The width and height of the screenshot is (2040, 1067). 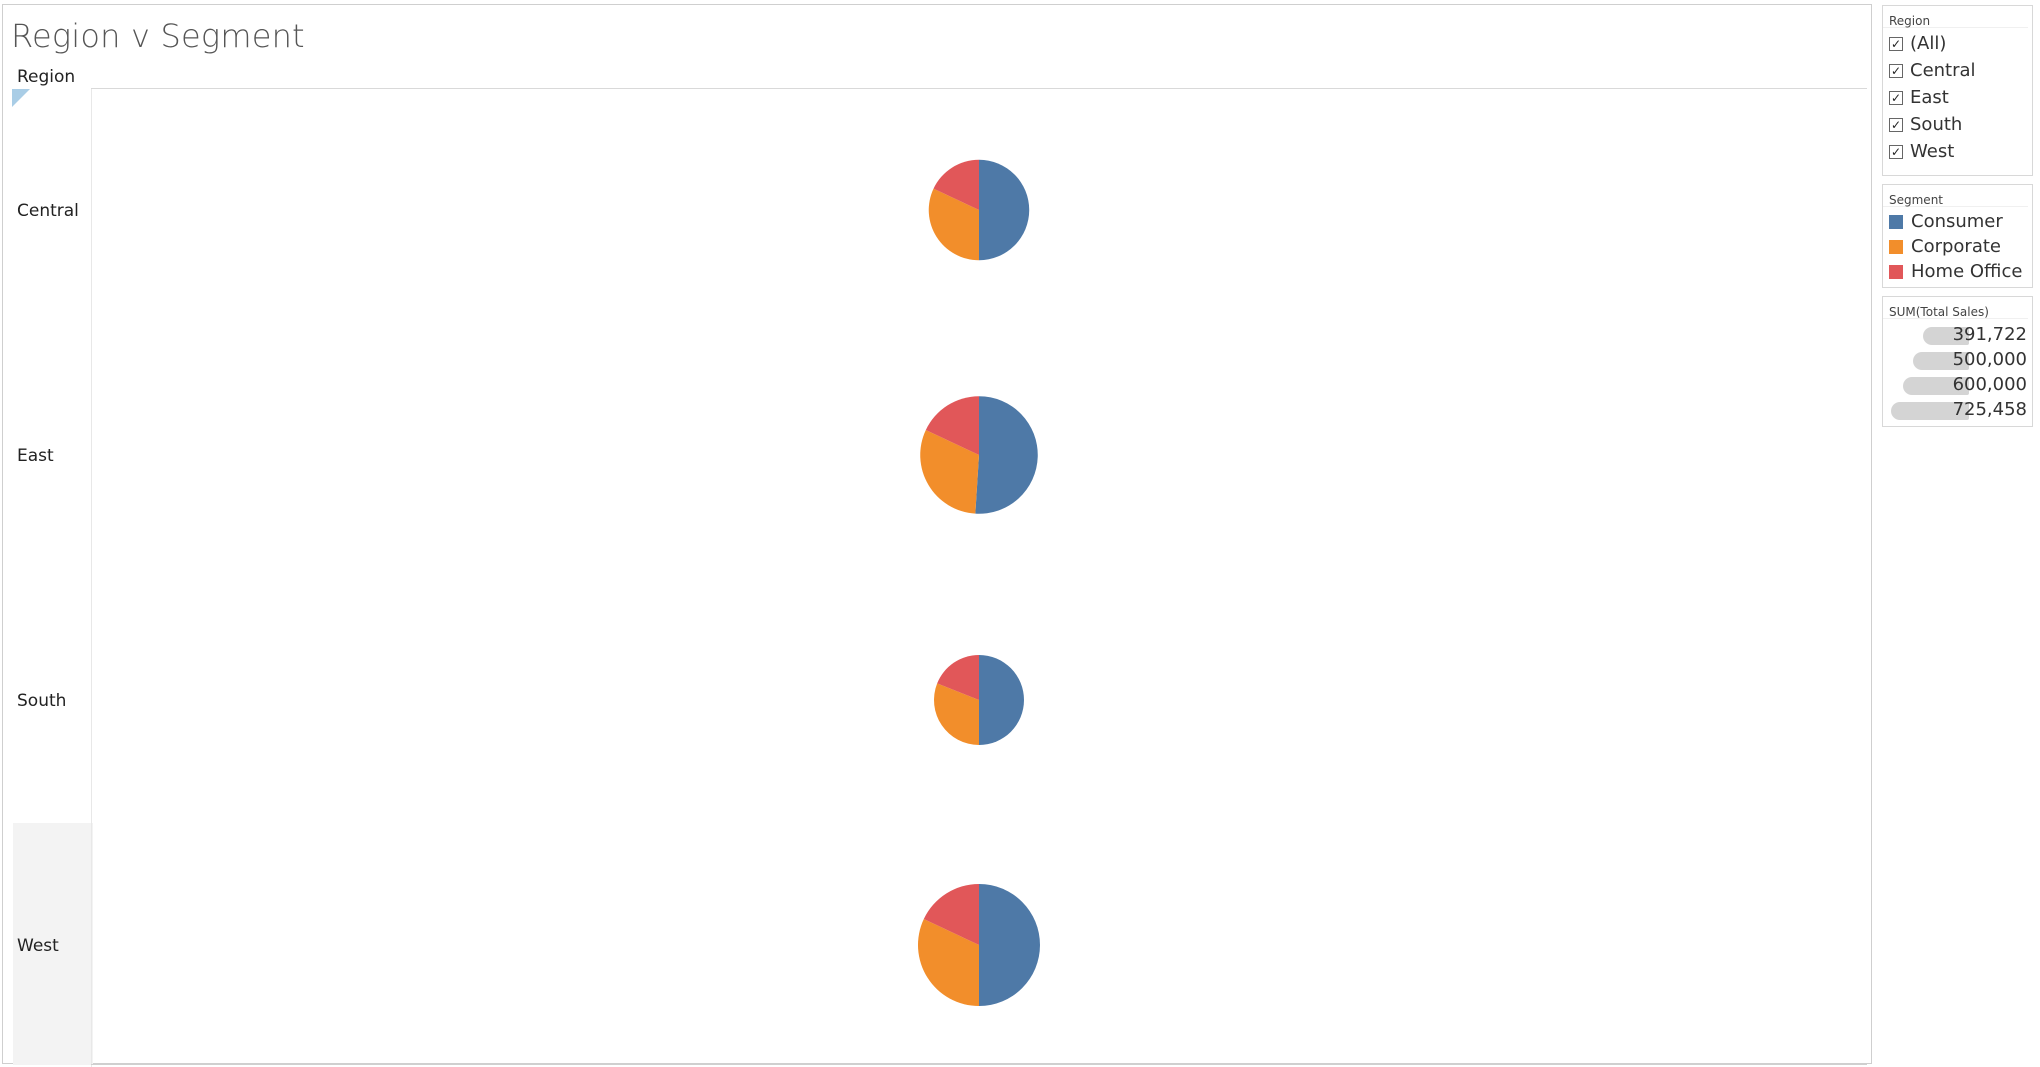 What do you see at coordinates (1955, 308) in the screenshot?
I see `size-legend-title: SUM(Total Sales)` at bounding box center [1955, 308].